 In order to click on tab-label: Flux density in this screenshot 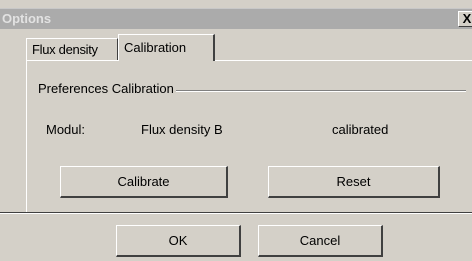, I will do `click(65, 49)`.